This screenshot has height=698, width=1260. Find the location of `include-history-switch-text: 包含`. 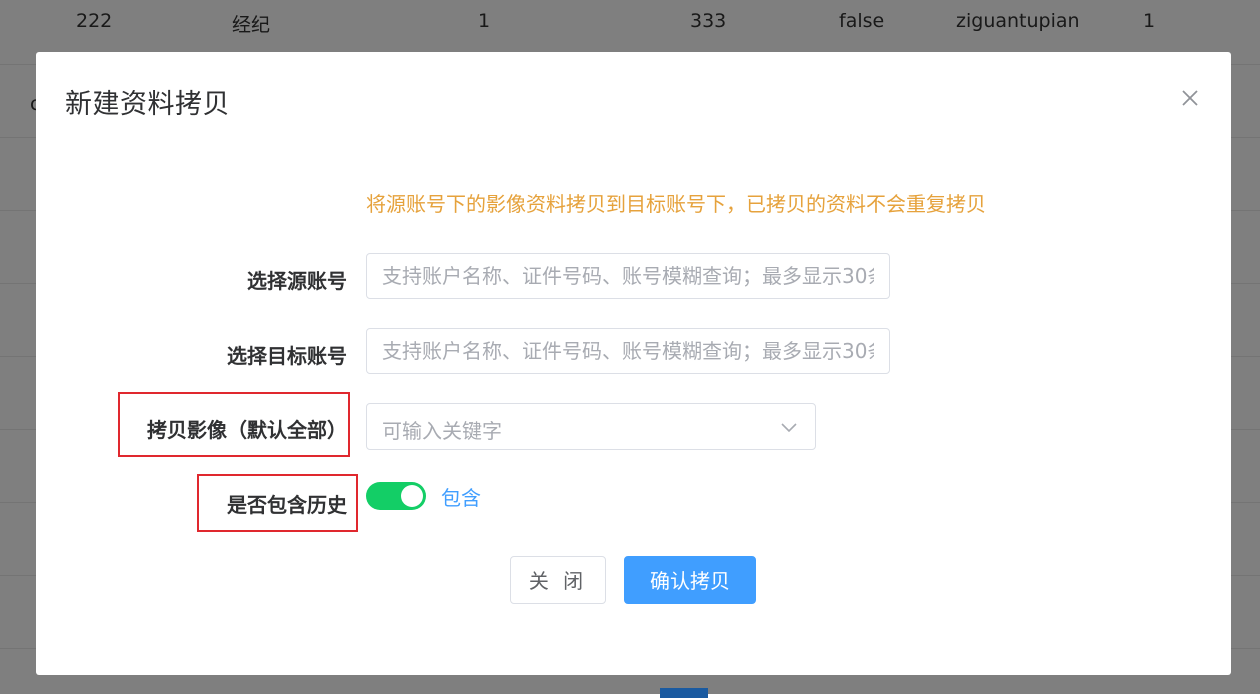

include-history-switch-text: 包含 is located at coordinates (461, 498).